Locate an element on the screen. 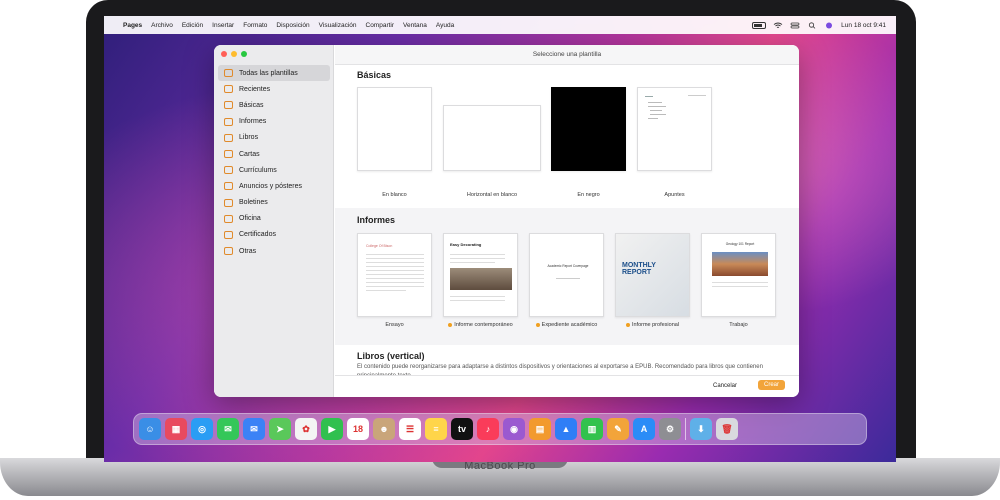  sidebar-item-9: Oficina is located at coordinates (274, 219).